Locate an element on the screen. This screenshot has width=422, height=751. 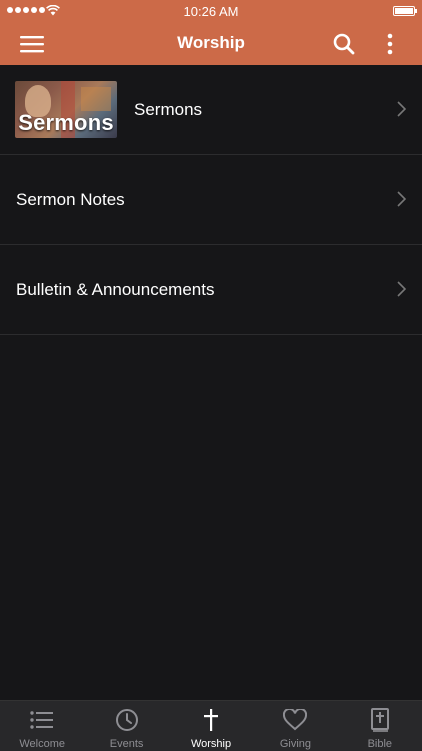
cross-icon is located at coordinates (211, 720).